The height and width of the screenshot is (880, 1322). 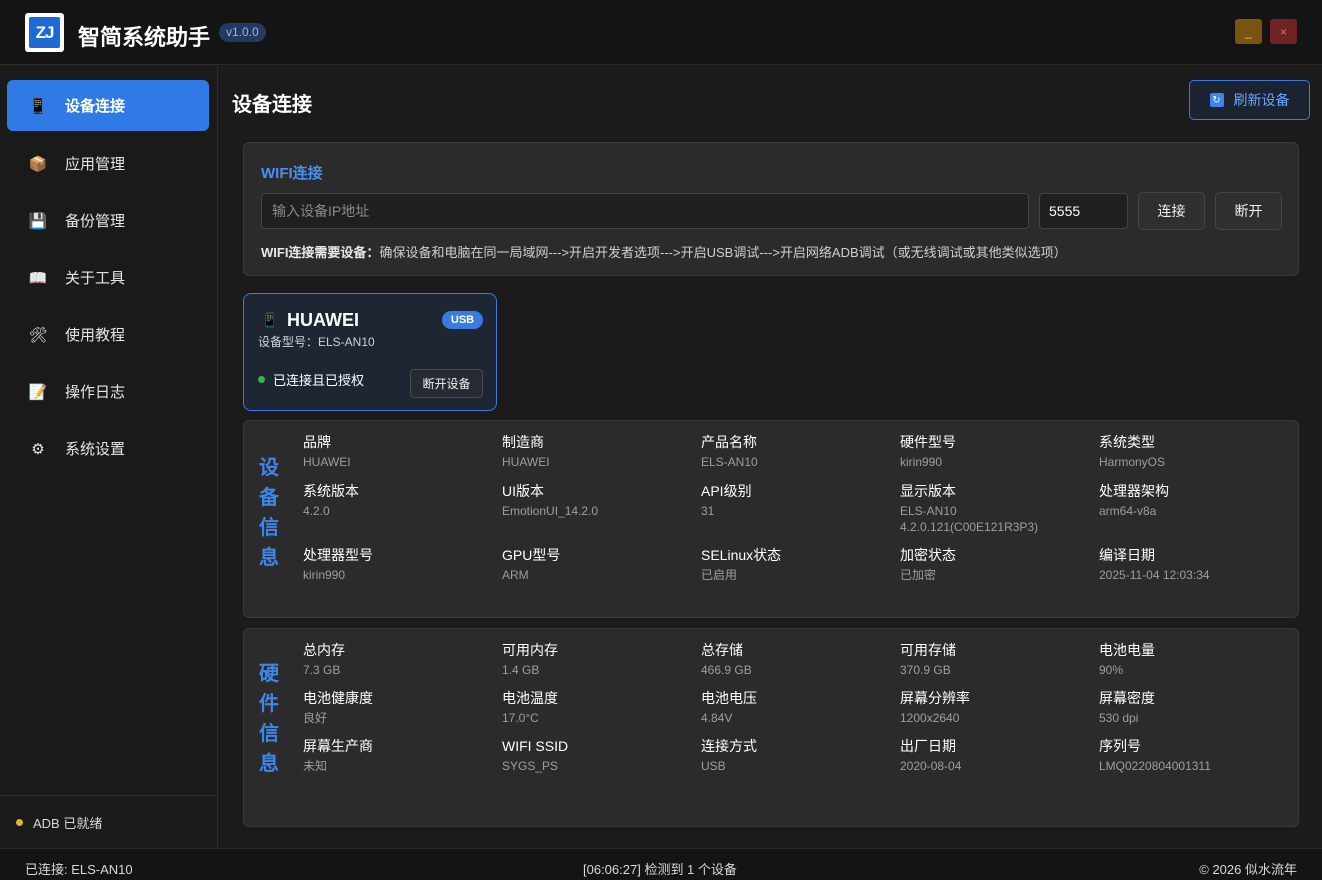 What do you see at coordinates (796, 707) in the screenshot?
I see `info-field: 电池电压 4.84V` at bounding box center [796, 707].